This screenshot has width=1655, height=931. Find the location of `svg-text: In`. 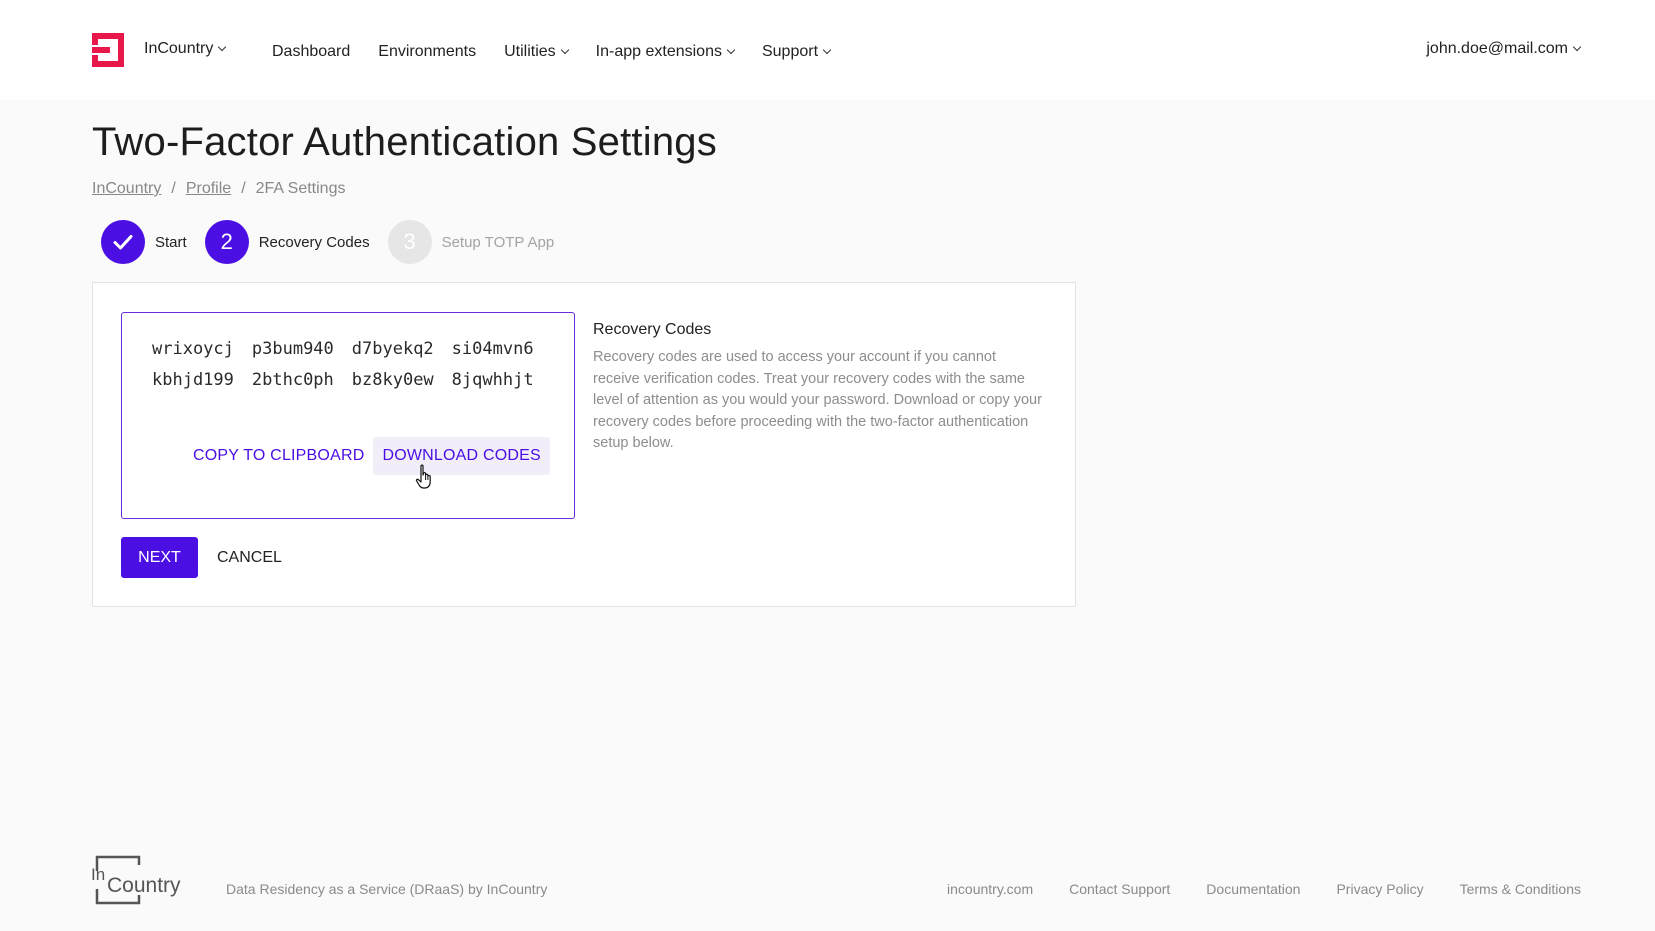

svg-text: In is located at coordinates (98, 874).